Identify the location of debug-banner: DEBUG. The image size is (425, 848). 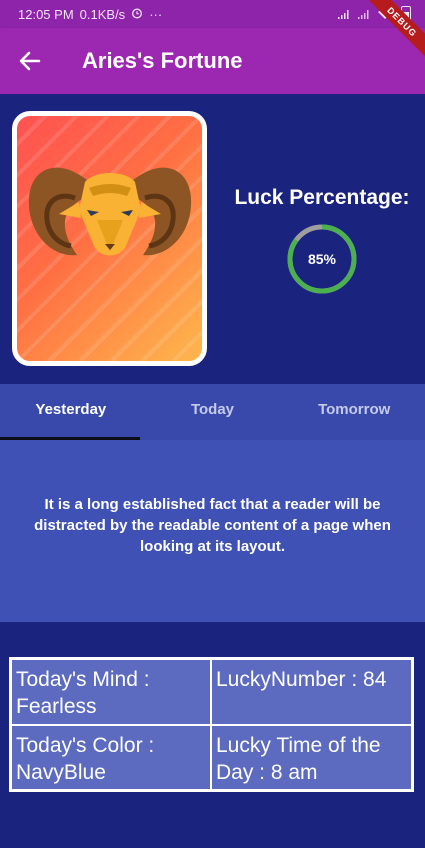
(395, 30).